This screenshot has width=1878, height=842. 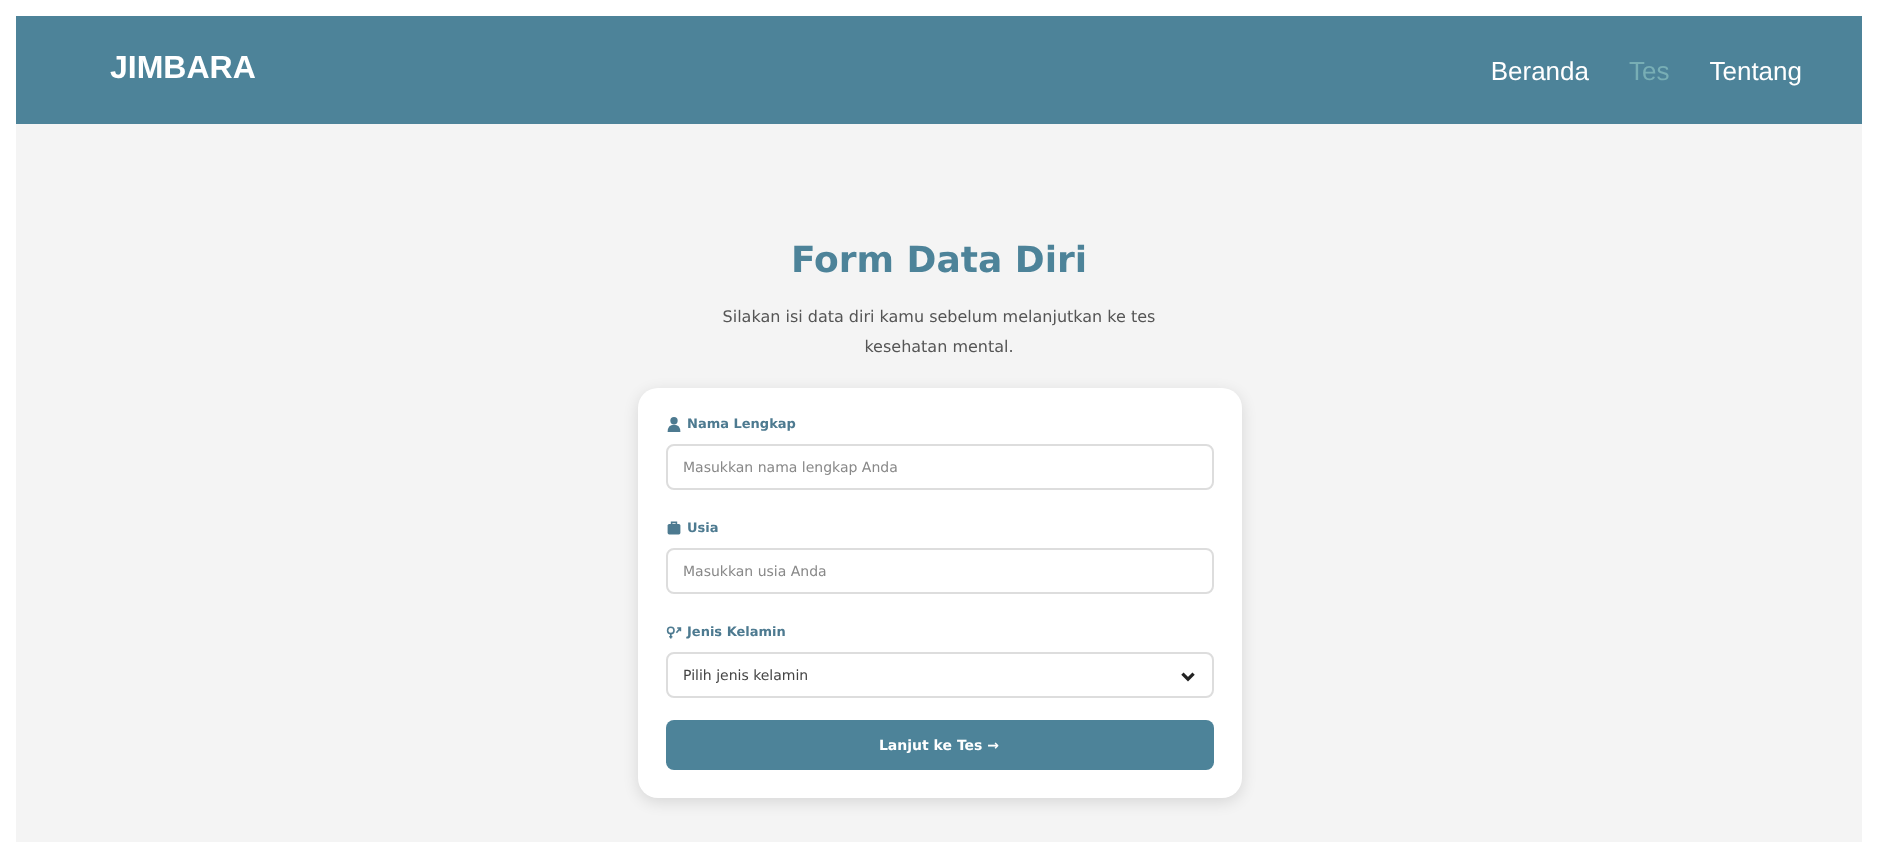 I want to click on nav-link: Tentang, so click(x=1755, y=70).